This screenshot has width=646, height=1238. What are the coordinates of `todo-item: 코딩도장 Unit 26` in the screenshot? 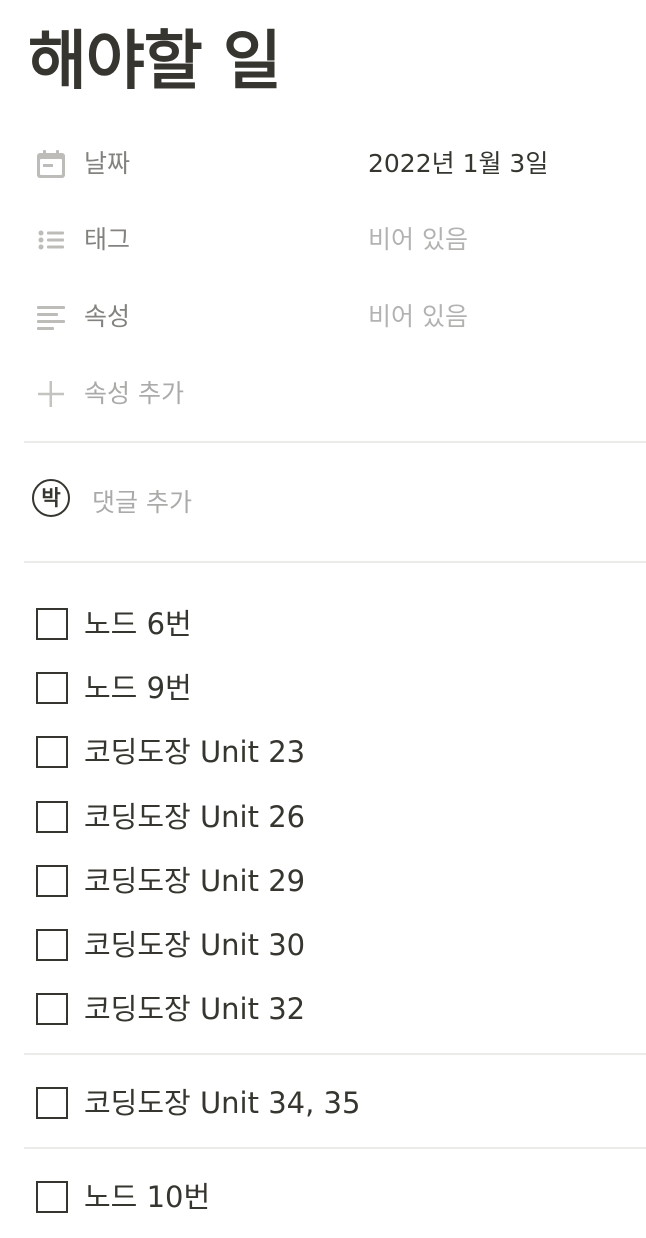 It's located at (335, 818).